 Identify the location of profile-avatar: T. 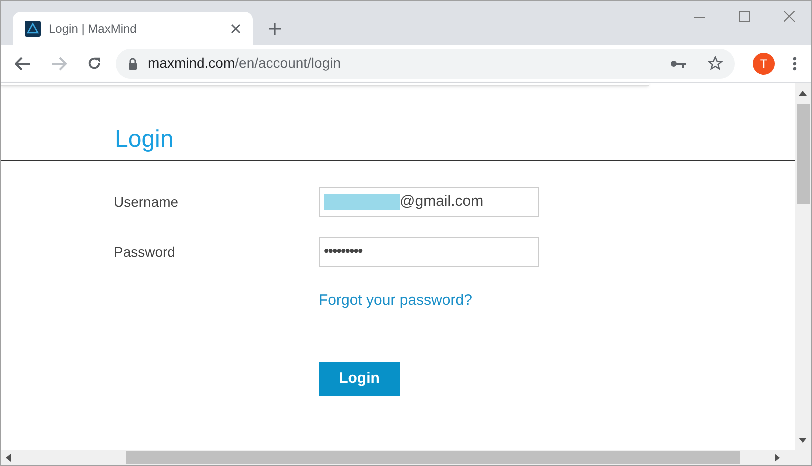
(764, 63).